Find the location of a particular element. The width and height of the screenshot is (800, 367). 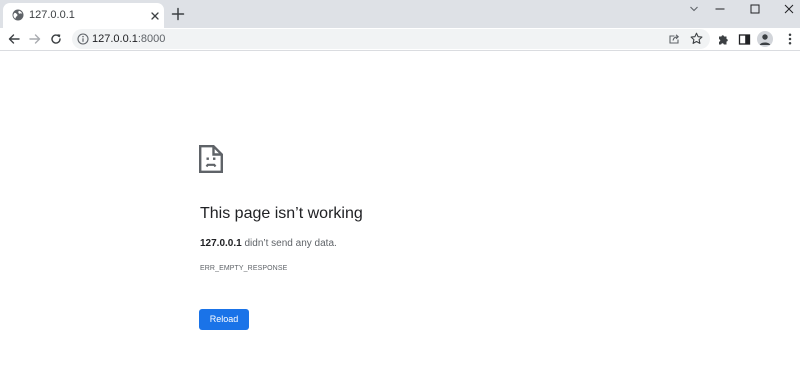

error-description: 127.0.0.1 didn’t send any data. is located at coordinates (268, 243).